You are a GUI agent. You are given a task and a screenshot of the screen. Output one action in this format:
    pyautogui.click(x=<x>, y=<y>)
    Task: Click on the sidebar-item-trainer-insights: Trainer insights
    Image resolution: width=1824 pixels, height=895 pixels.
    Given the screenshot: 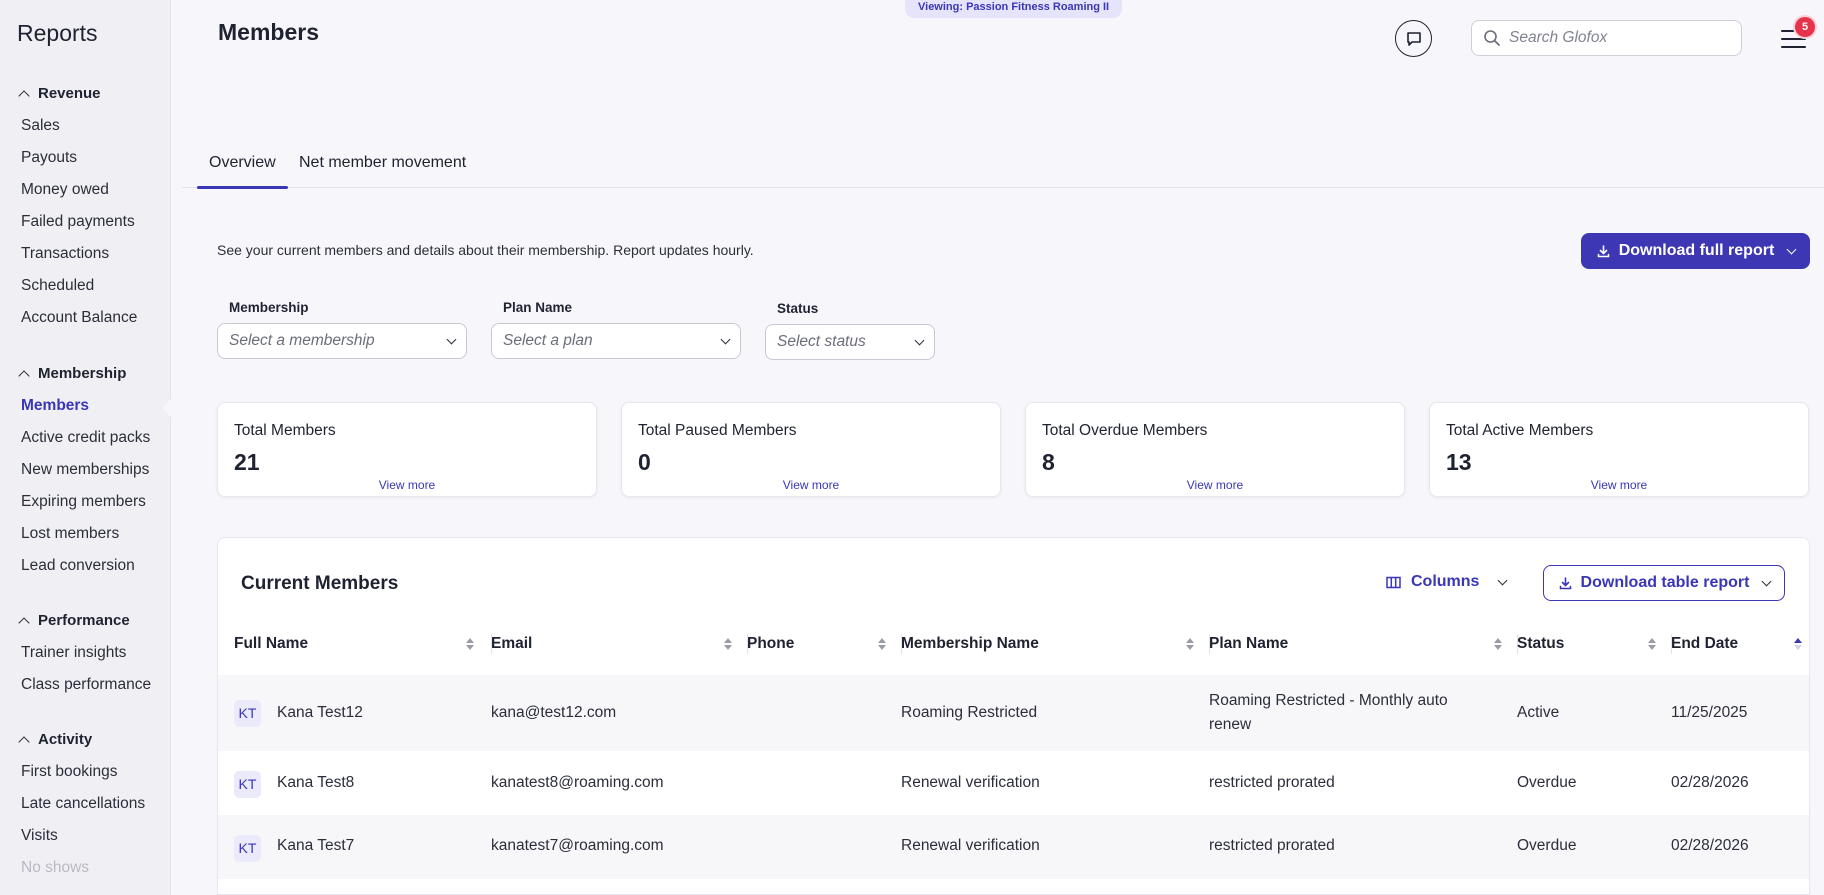 What is the action you would take?
    pyautogui.click(x=85, y=653)
    